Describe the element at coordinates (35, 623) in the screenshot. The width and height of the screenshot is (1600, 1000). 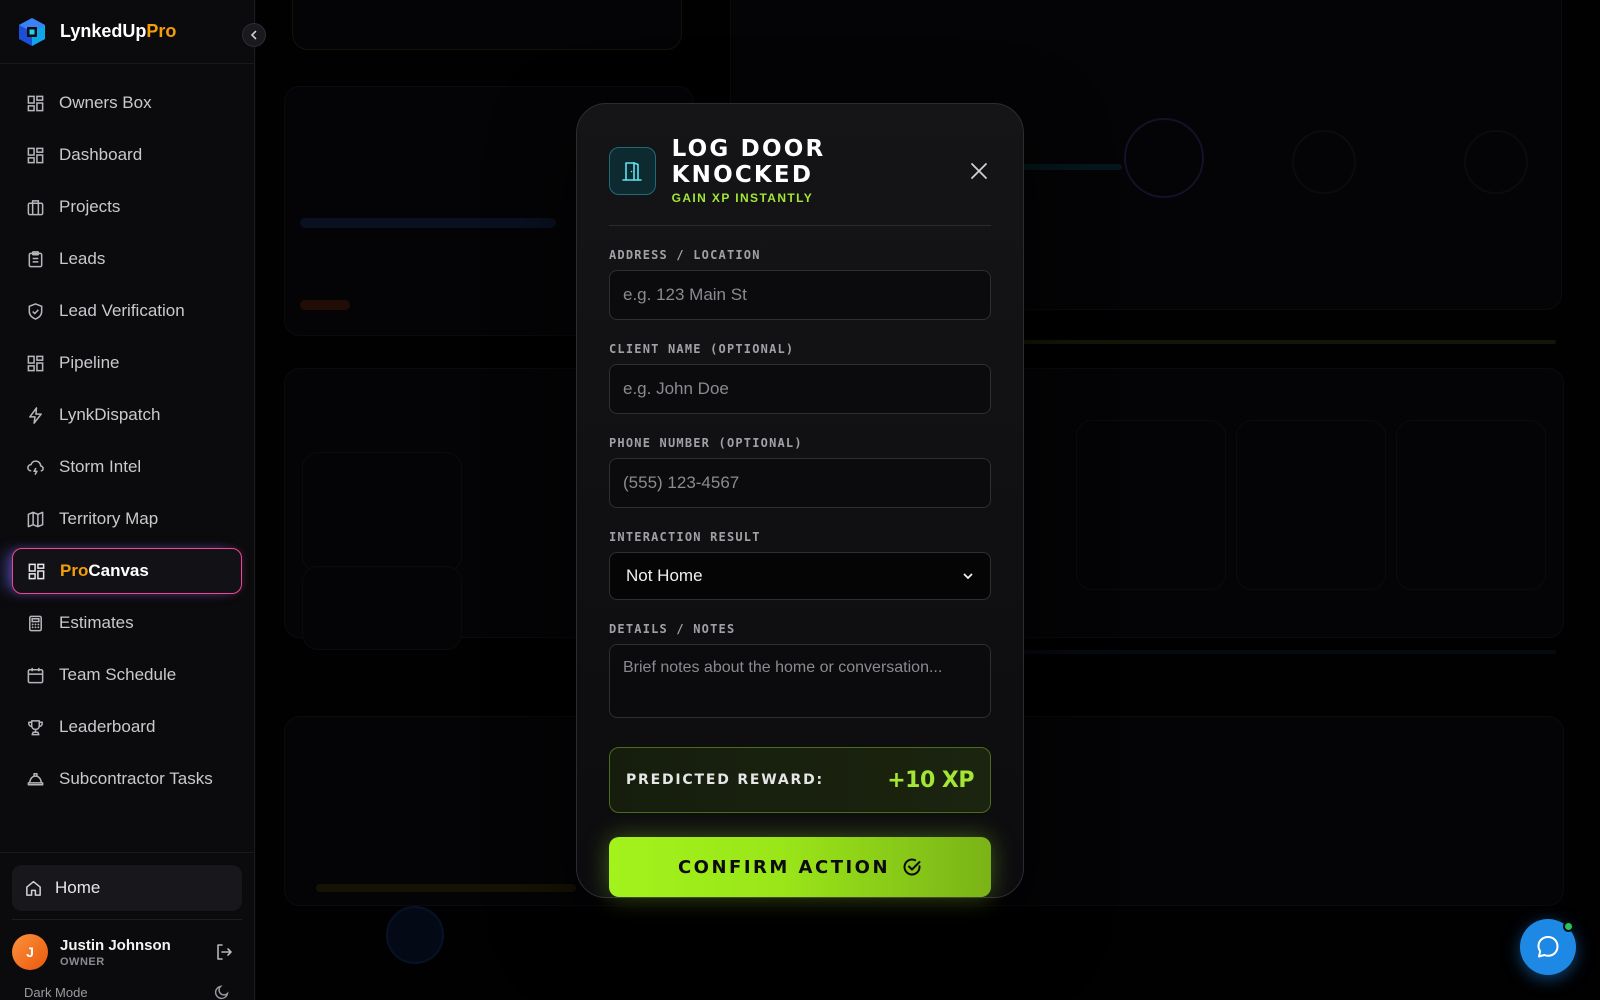
I see `calculator-icon` at that location.